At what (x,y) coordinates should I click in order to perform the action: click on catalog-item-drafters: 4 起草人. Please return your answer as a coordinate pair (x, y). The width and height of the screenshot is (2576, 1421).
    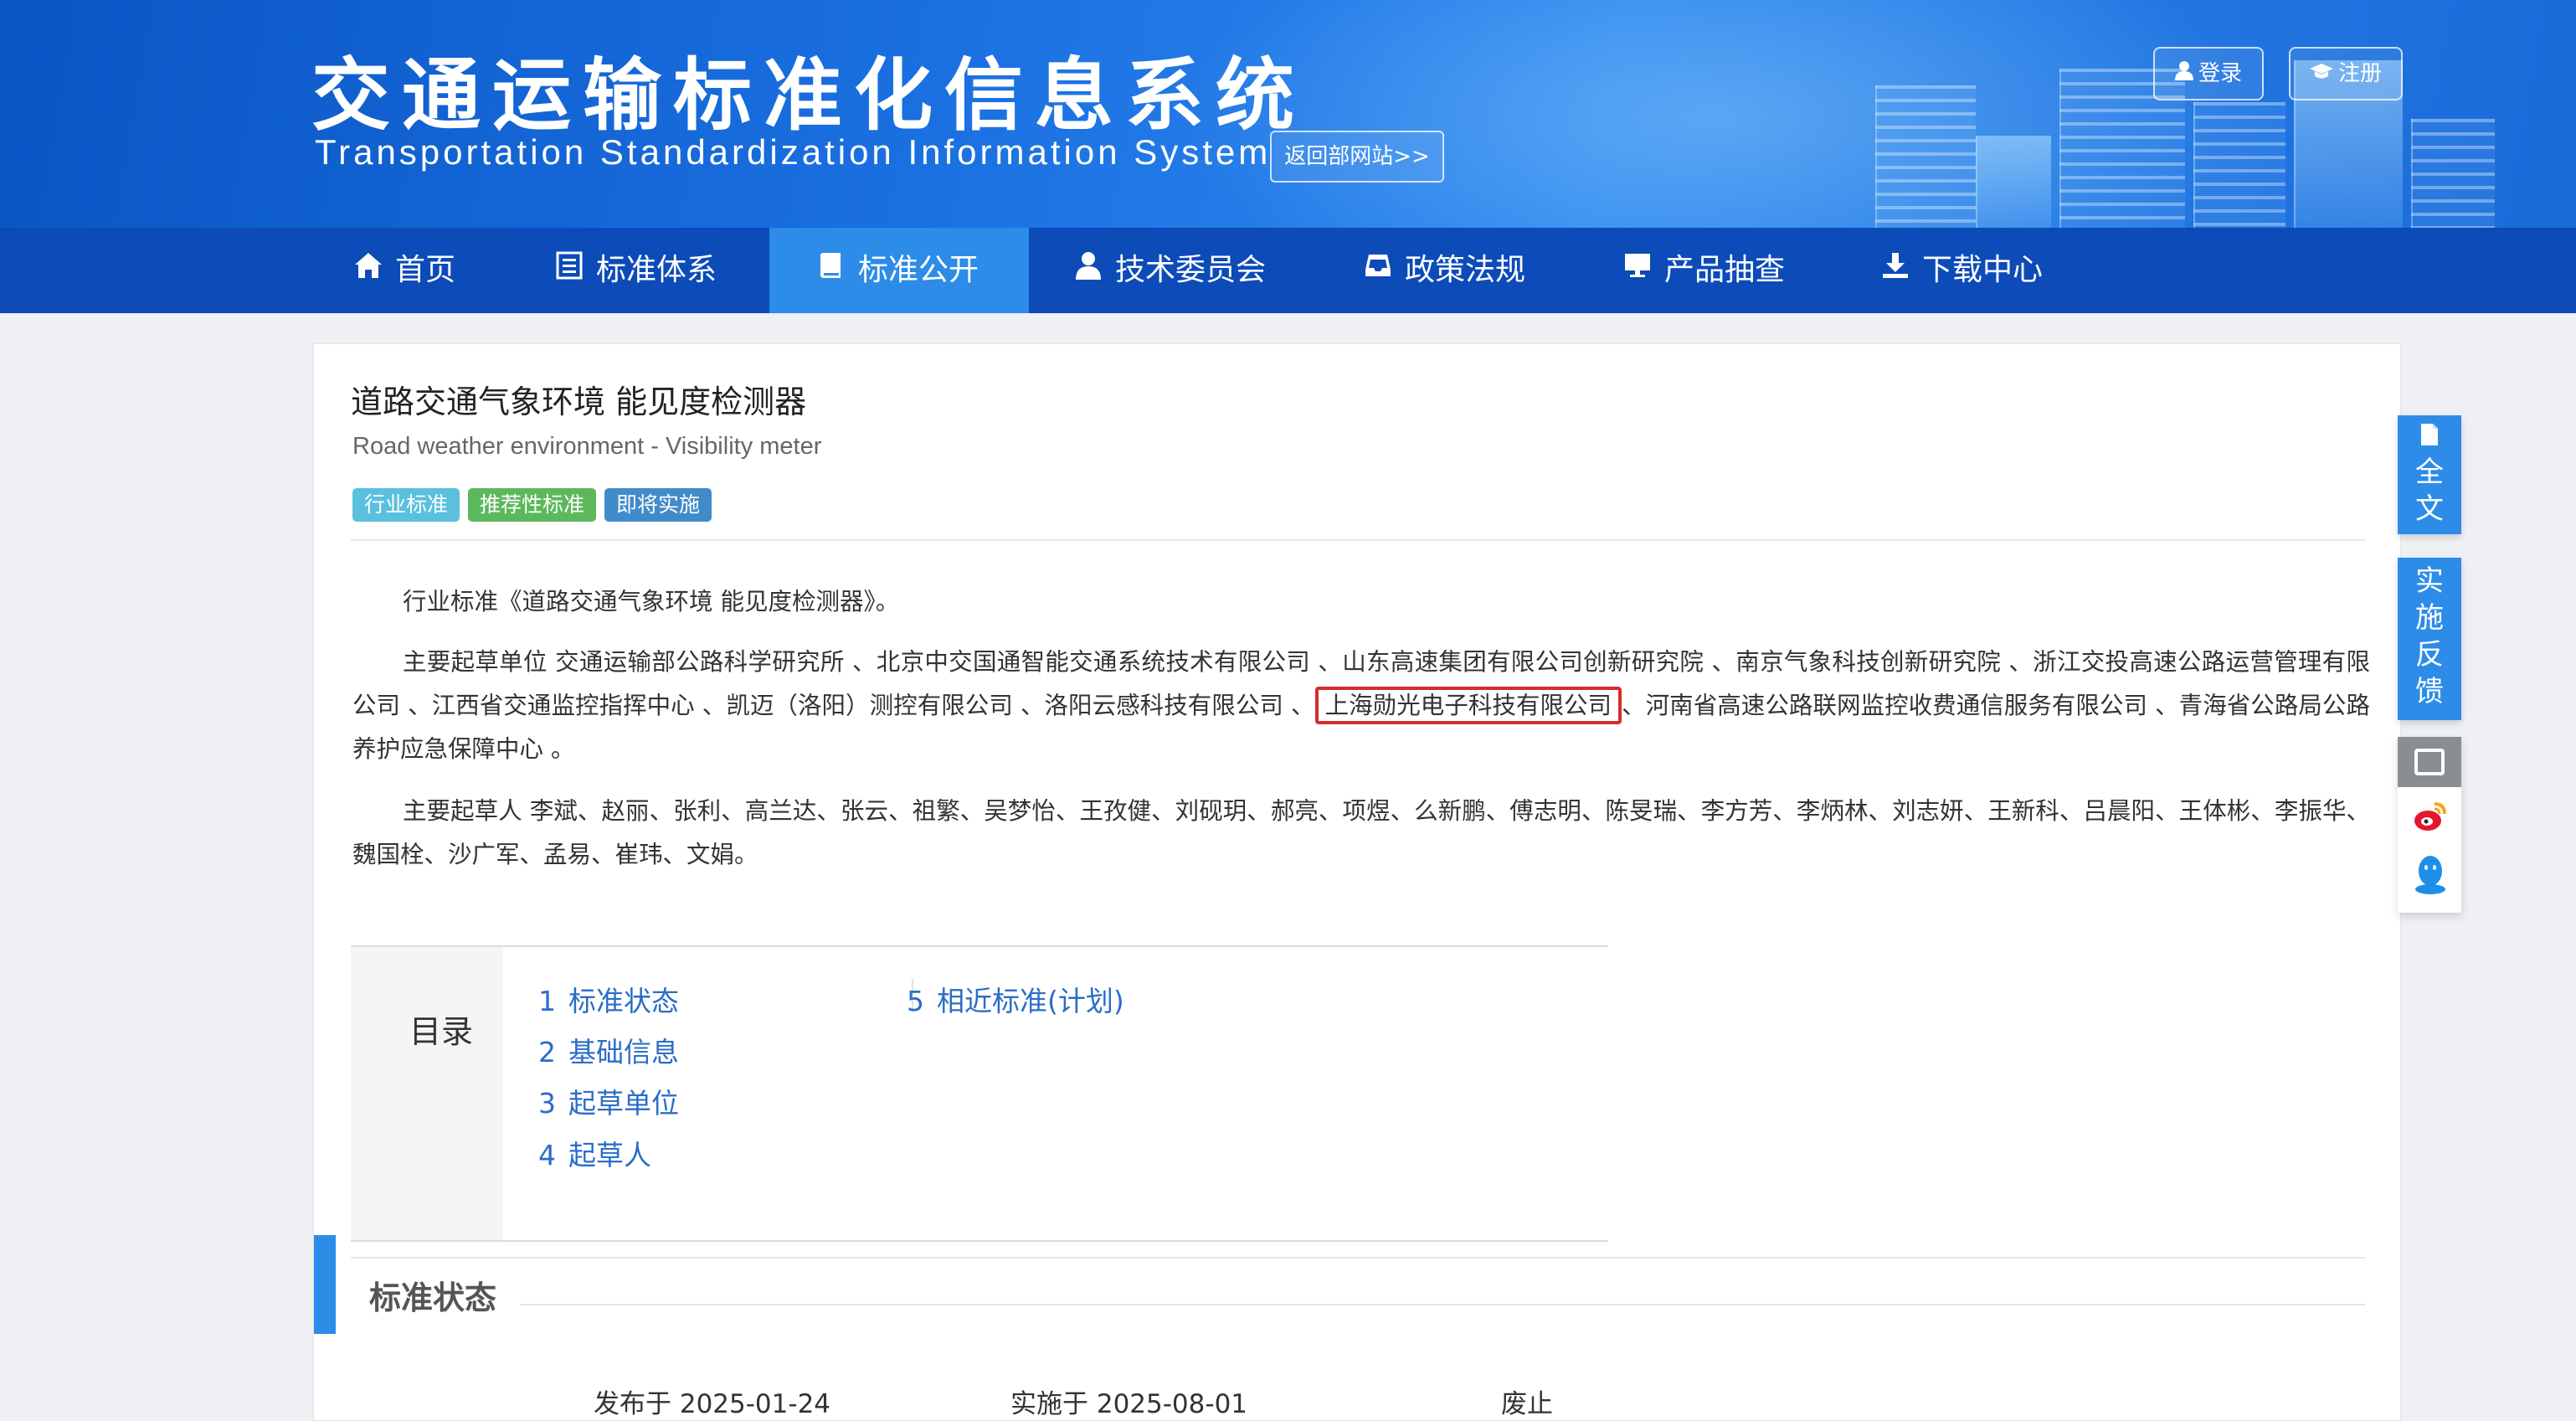
    Looking at the image, I should click on (594, 1153).